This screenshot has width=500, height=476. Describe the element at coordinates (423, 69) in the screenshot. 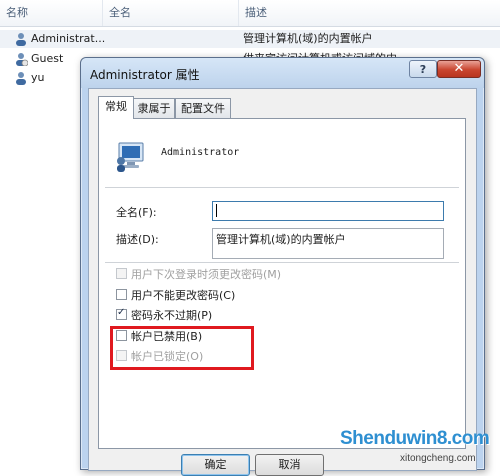

I see `help-button: ?` at that location.